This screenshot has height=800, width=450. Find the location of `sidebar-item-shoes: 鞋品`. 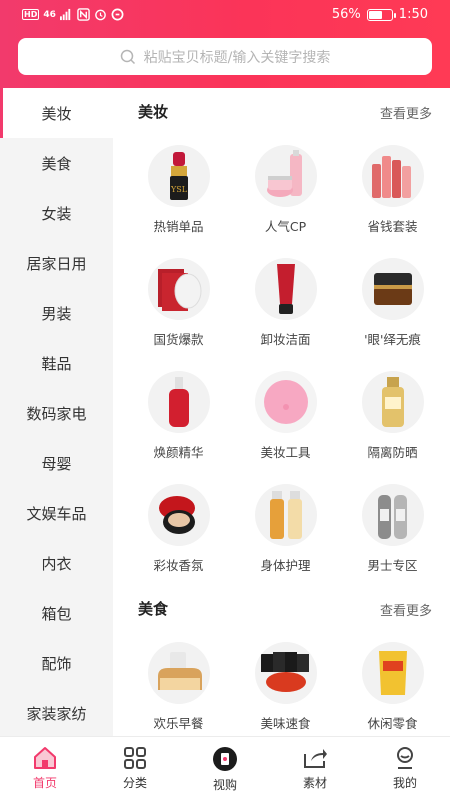

sidebar-item-shoes: 鞋品 is located at coordinates (56, 363).